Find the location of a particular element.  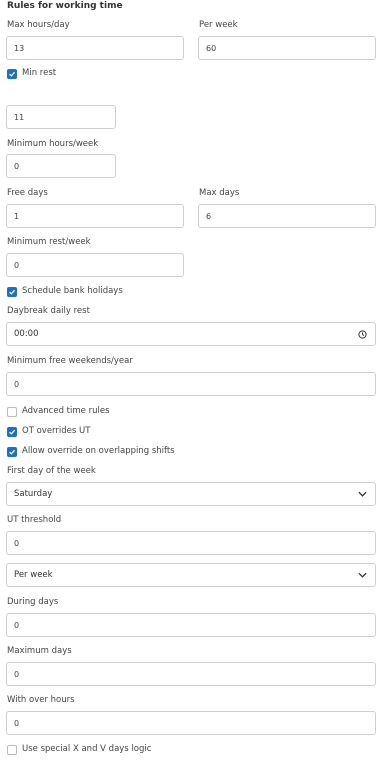

allow-override-checkbox is located at coordinates (12, 452).